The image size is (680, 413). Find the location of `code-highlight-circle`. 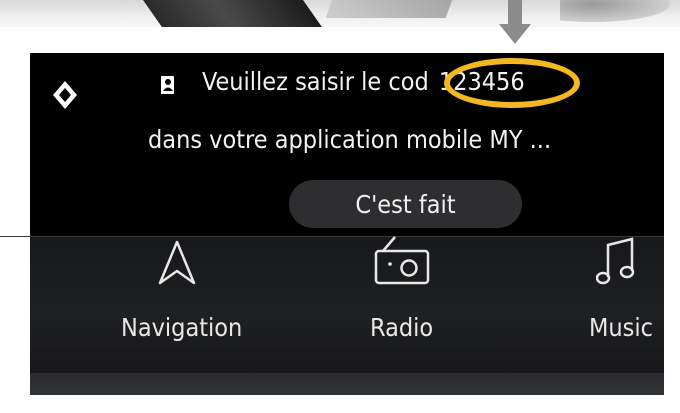

code-highlight-circle is located at coordinates (512, 83).